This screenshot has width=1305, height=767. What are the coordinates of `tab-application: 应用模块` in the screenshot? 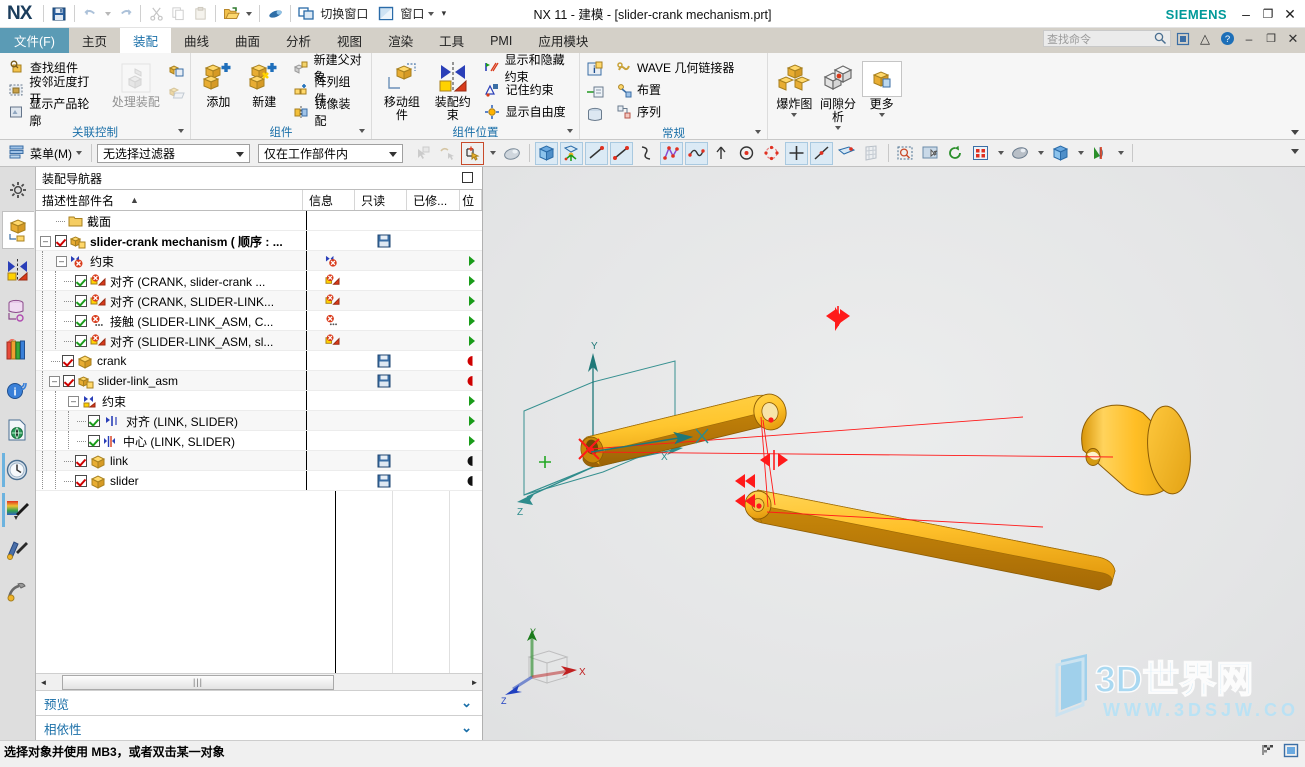 It's located at (563, 40).